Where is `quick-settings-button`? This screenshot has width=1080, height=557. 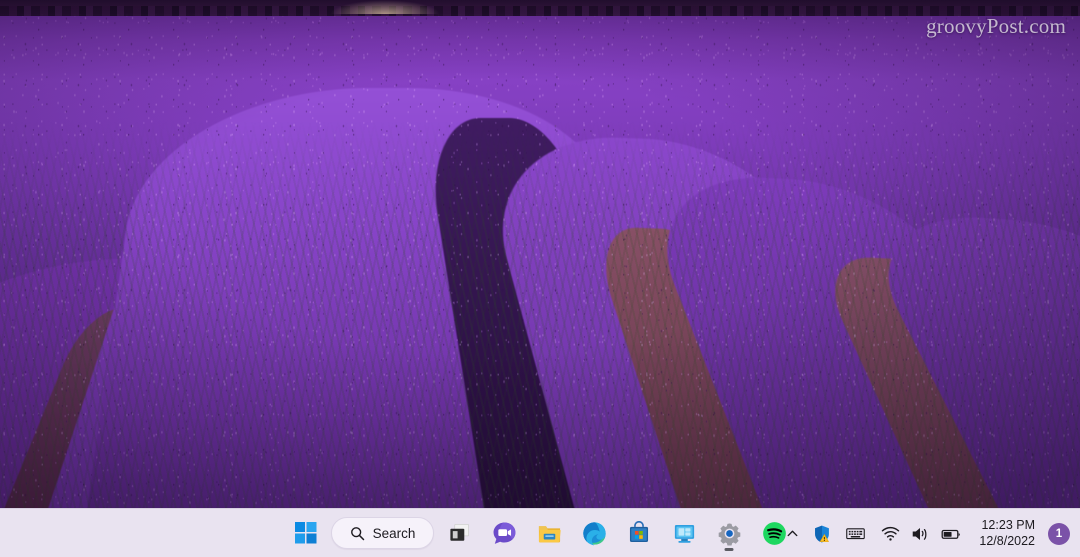 quick-settings-button is located at coordinates (921, 534).